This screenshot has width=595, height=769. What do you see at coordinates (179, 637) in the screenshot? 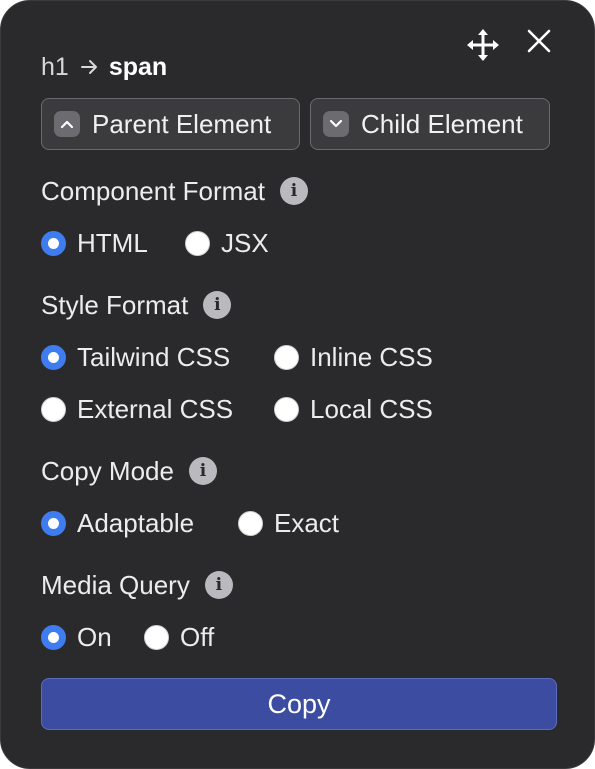
I see `radio-off: Off` at bounding box center [179, 637].